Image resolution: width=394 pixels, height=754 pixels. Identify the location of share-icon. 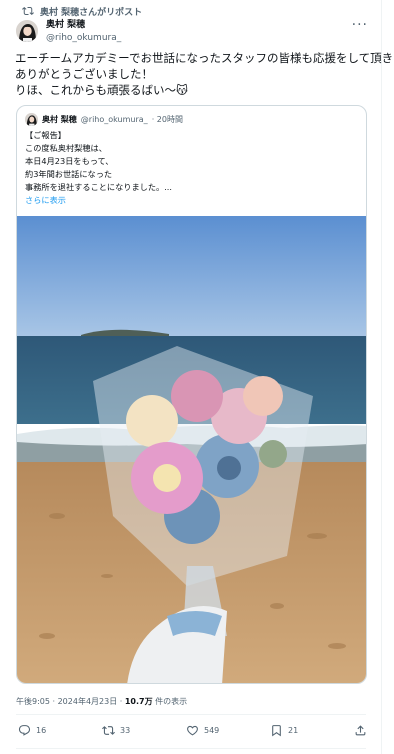
(360, 730).